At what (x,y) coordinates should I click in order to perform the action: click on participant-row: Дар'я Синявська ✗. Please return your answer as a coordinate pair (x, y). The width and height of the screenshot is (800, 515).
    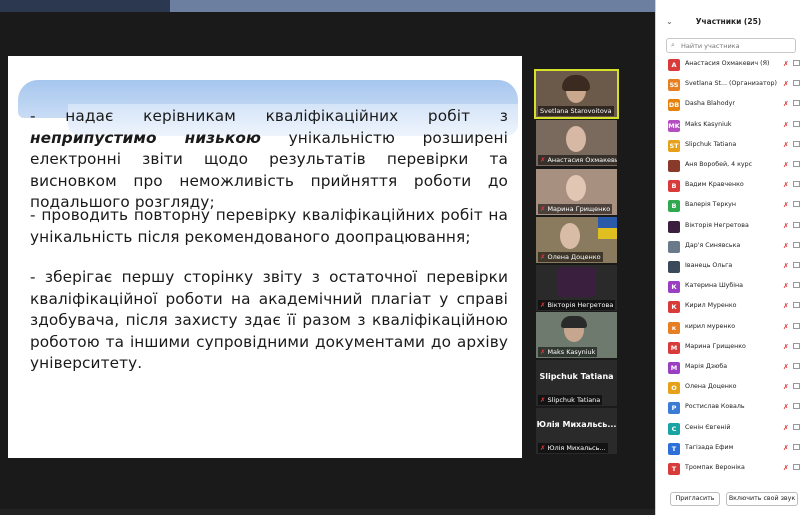
    Looking at the image, I should click on (728, 248).